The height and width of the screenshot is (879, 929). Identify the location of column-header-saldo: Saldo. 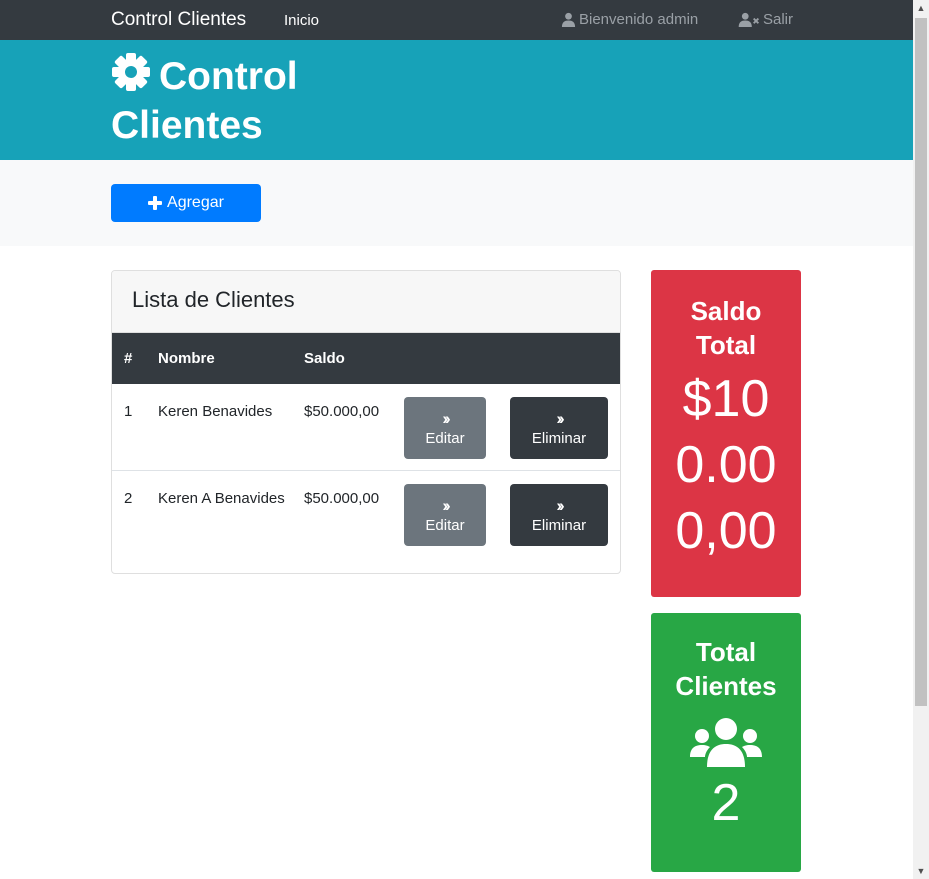
(324, 358).